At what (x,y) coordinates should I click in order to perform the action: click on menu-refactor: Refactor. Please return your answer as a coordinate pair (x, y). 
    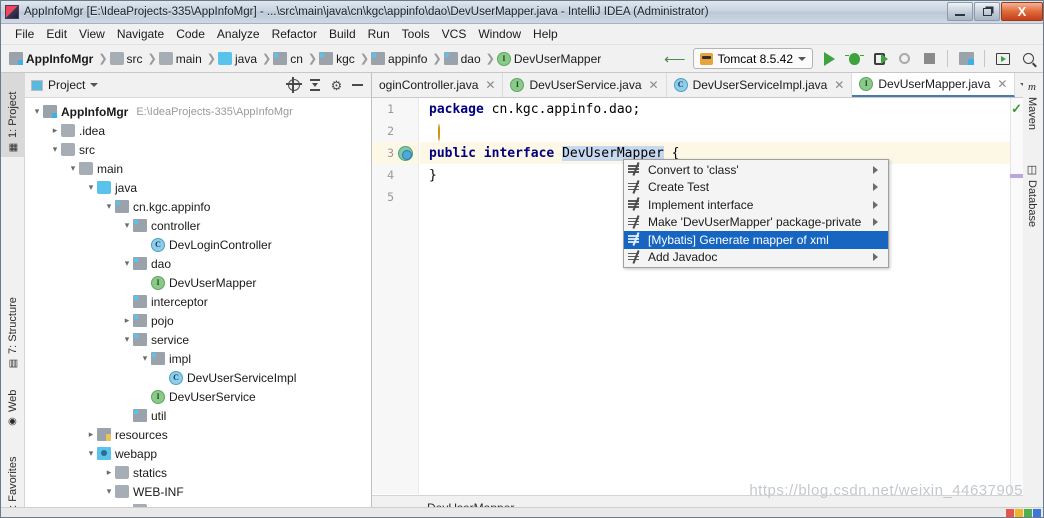
    Looking at the image, I should click on (294, 34).